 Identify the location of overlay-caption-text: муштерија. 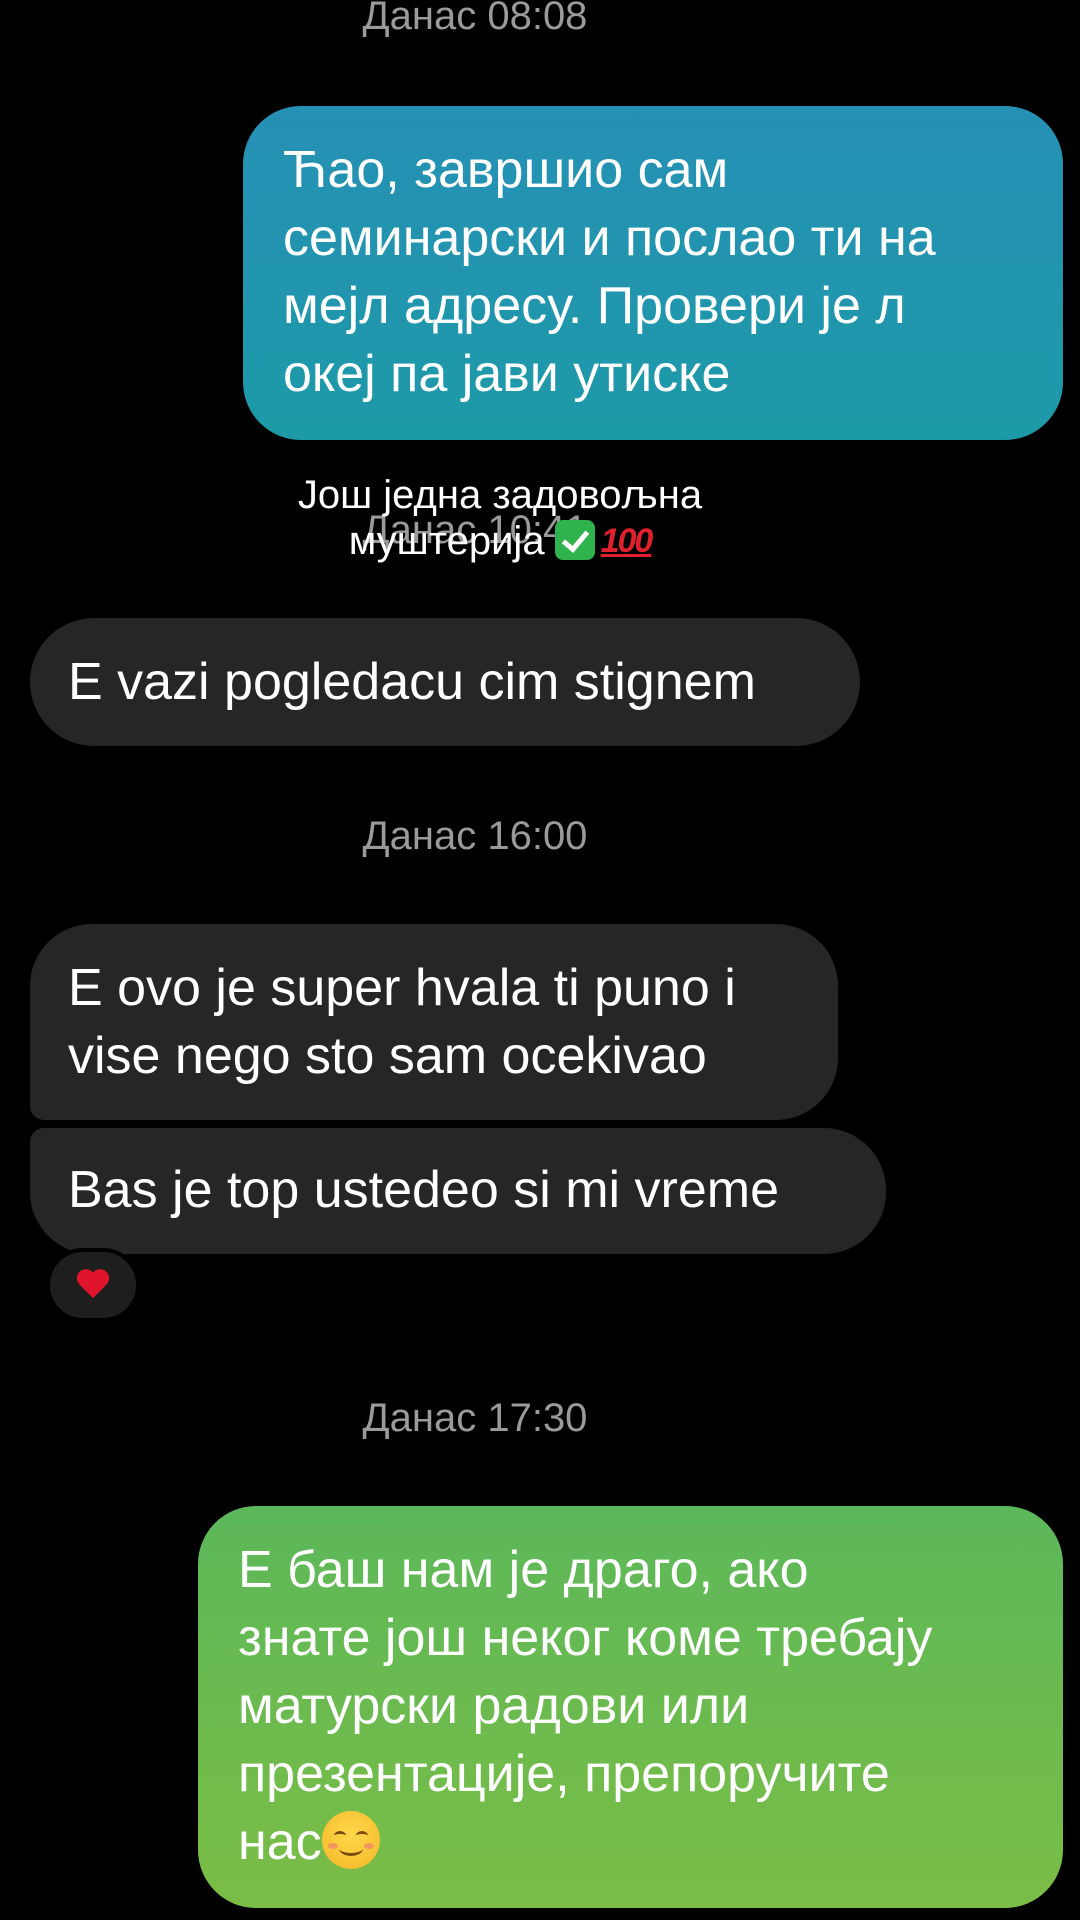
(446, 541).